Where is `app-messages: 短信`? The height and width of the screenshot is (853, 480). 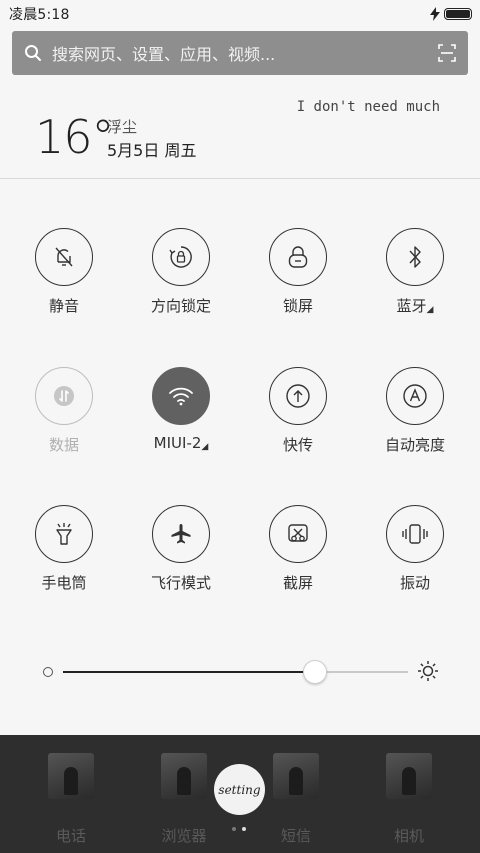
app-messages: 短信 is located at coordinates (296, 799).